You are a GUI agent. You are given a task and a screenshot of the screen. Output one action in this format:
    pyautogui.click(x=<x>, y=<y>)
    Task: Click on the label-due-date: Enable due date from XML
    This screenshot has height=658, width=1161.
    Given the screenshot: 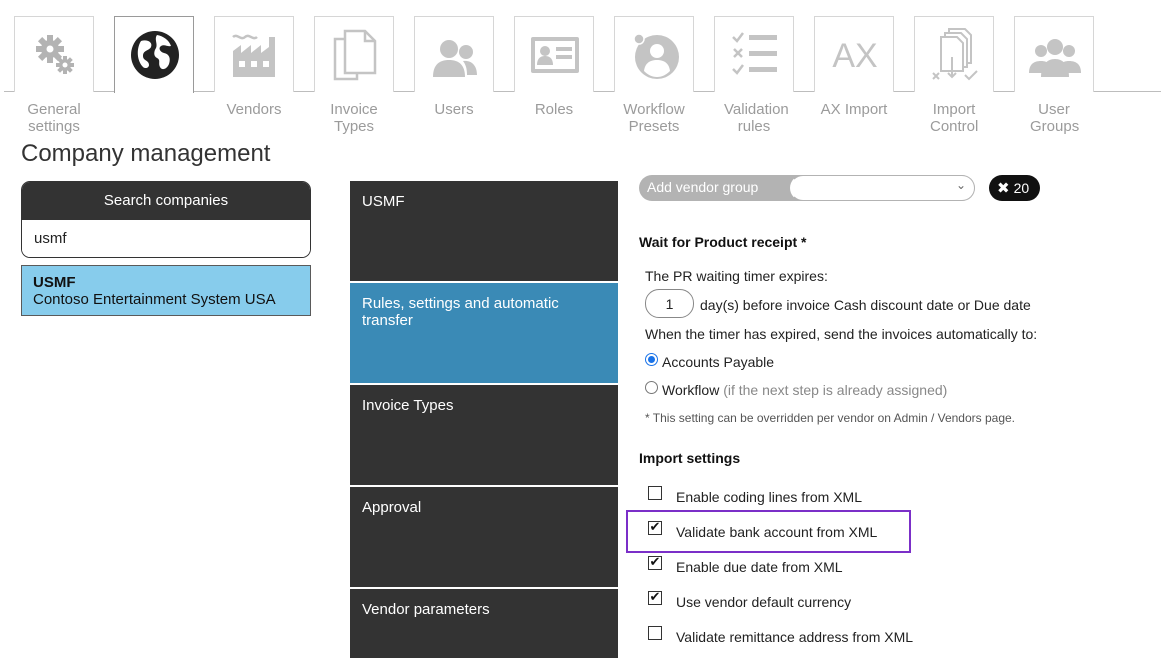 What is the action you would take?
    pyautogui.click(x=759, y=567)
    